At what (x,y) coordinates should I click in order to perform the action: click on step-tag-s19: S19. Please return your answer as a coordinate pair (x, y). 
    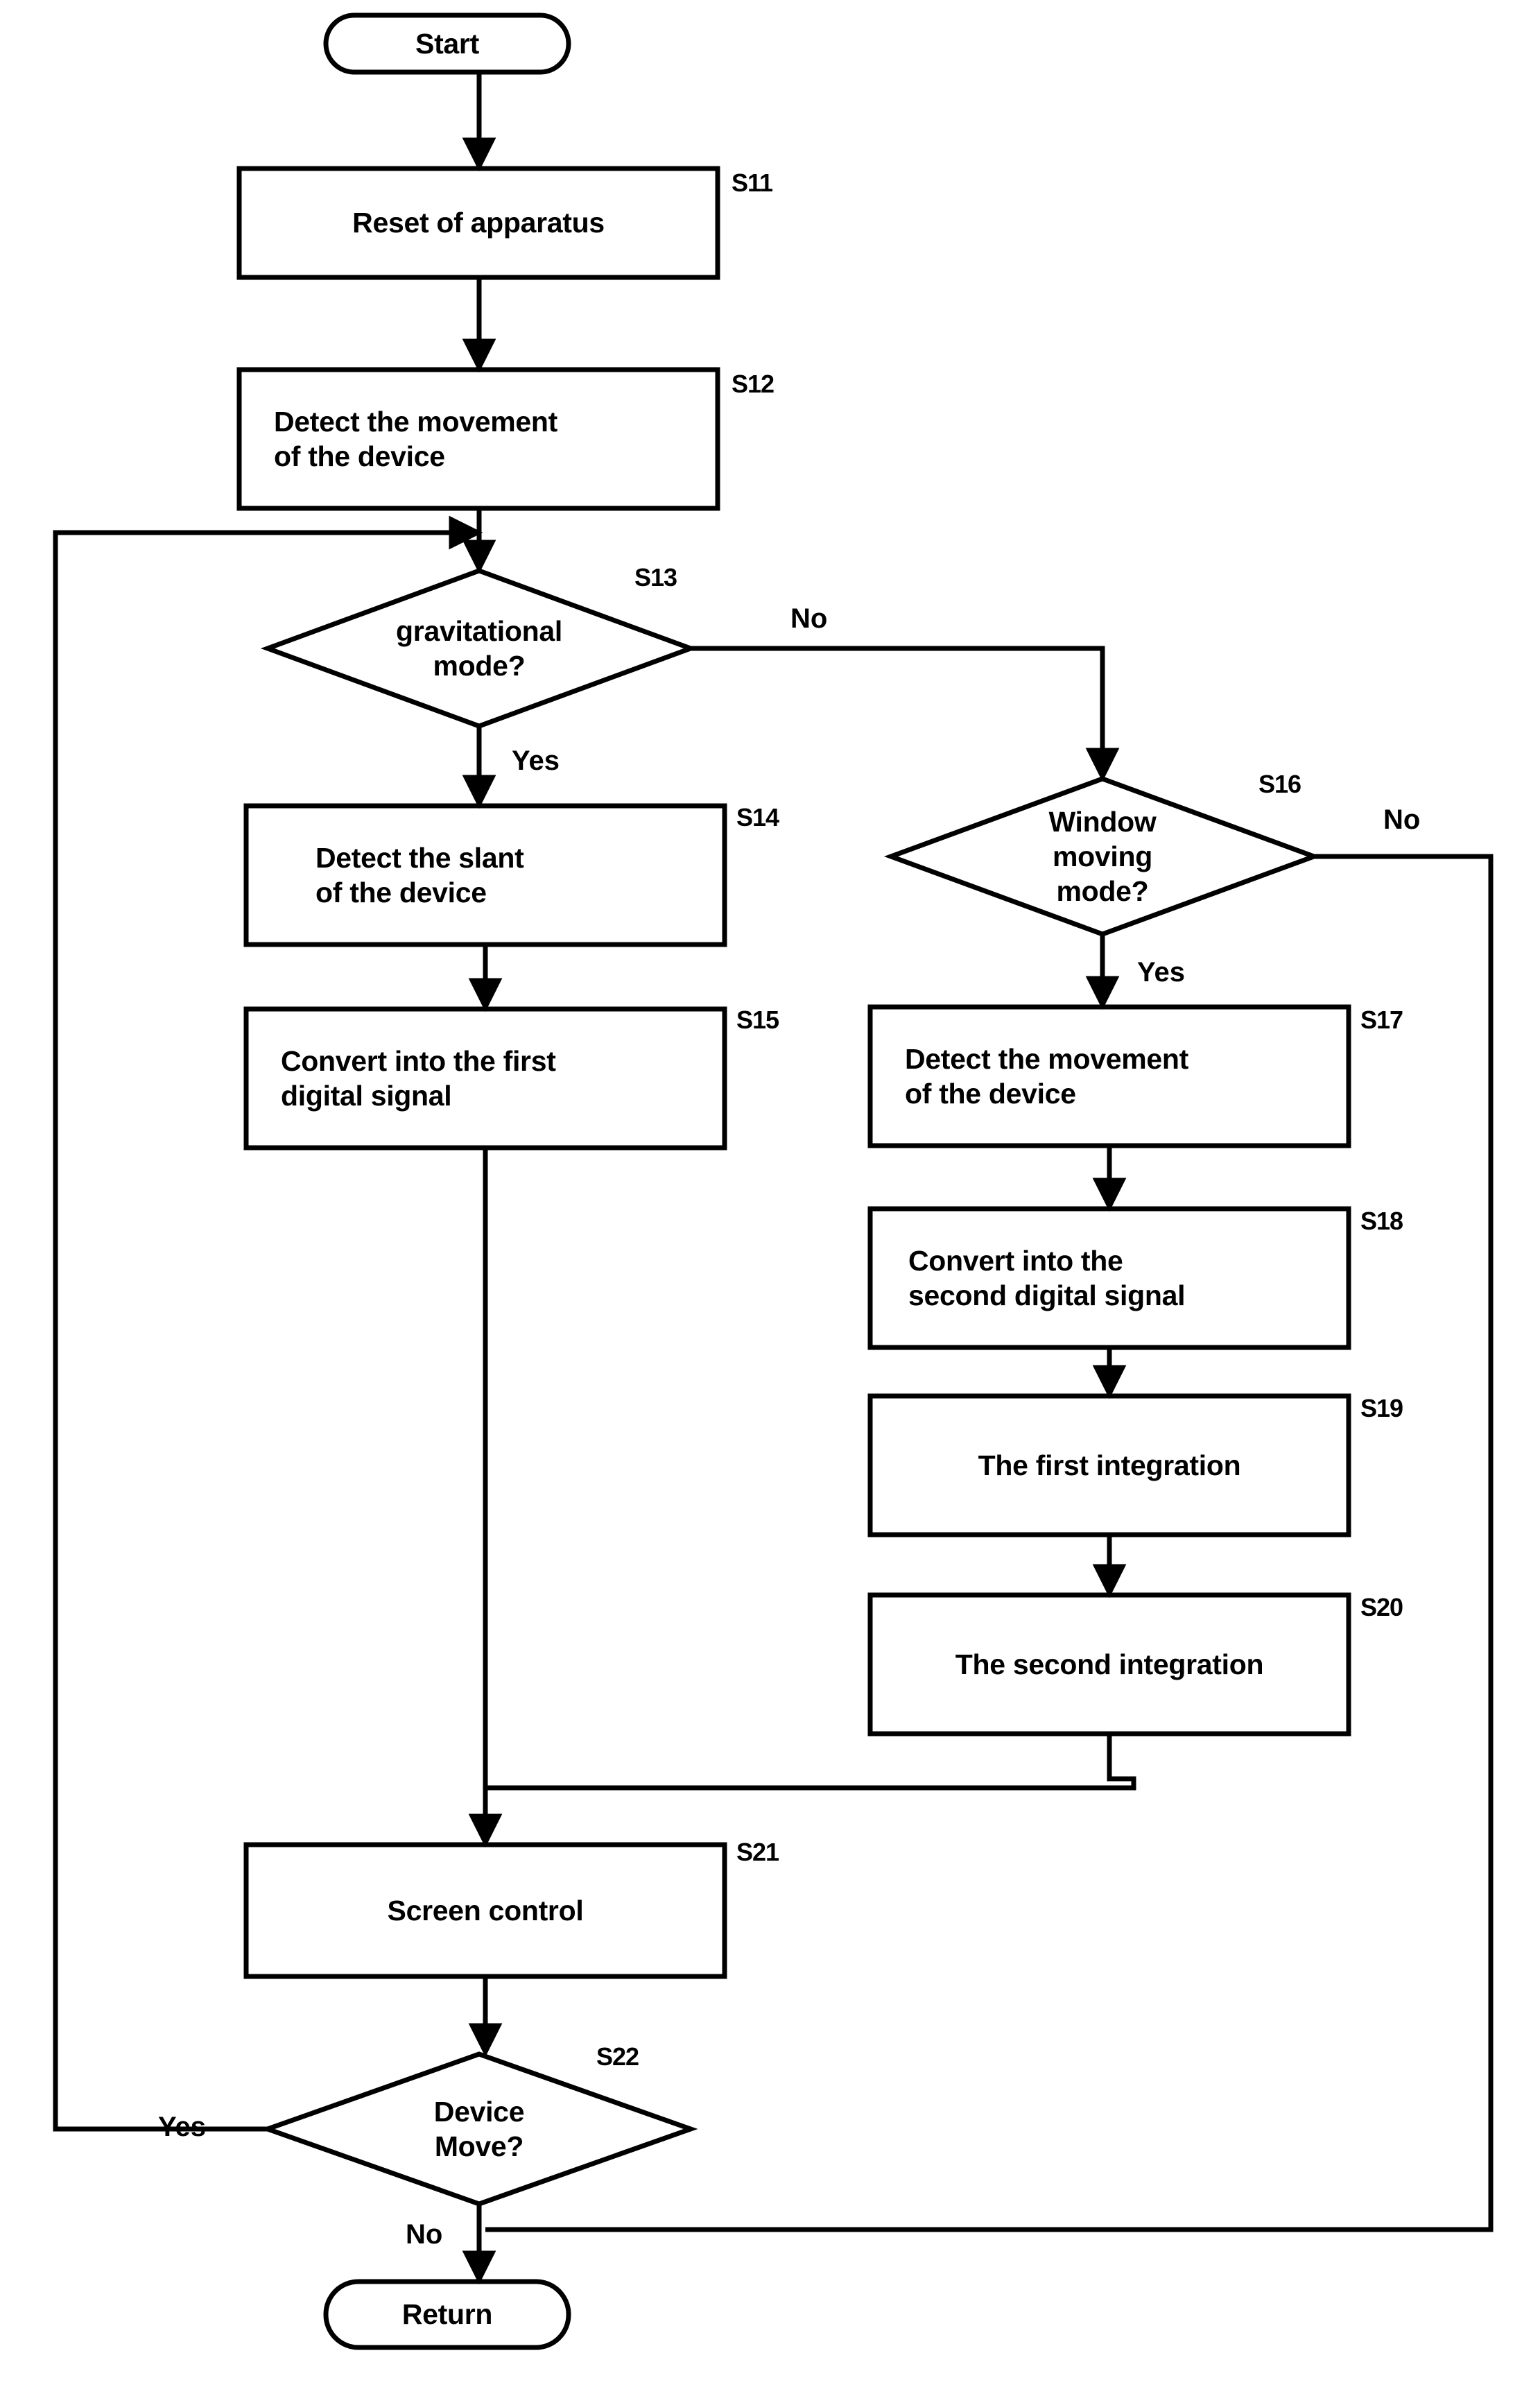
    Looking at the image, I should click on (1381, 1408).